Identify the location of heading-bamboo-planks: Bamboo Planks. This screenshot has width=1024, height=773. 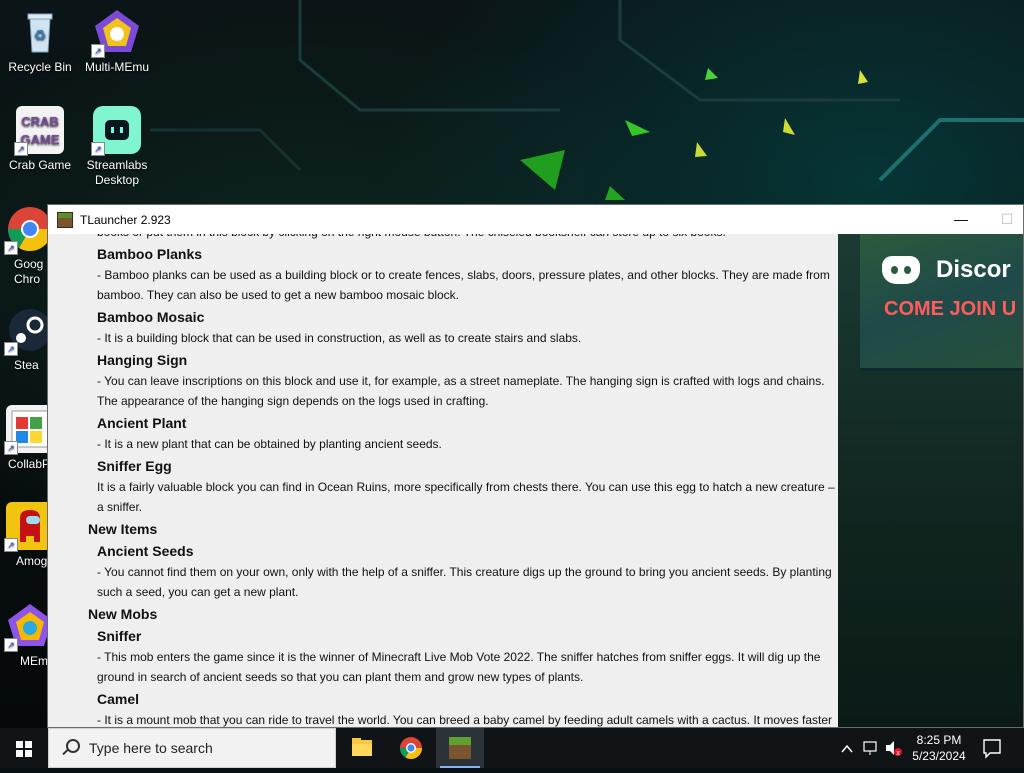
(150, 254).